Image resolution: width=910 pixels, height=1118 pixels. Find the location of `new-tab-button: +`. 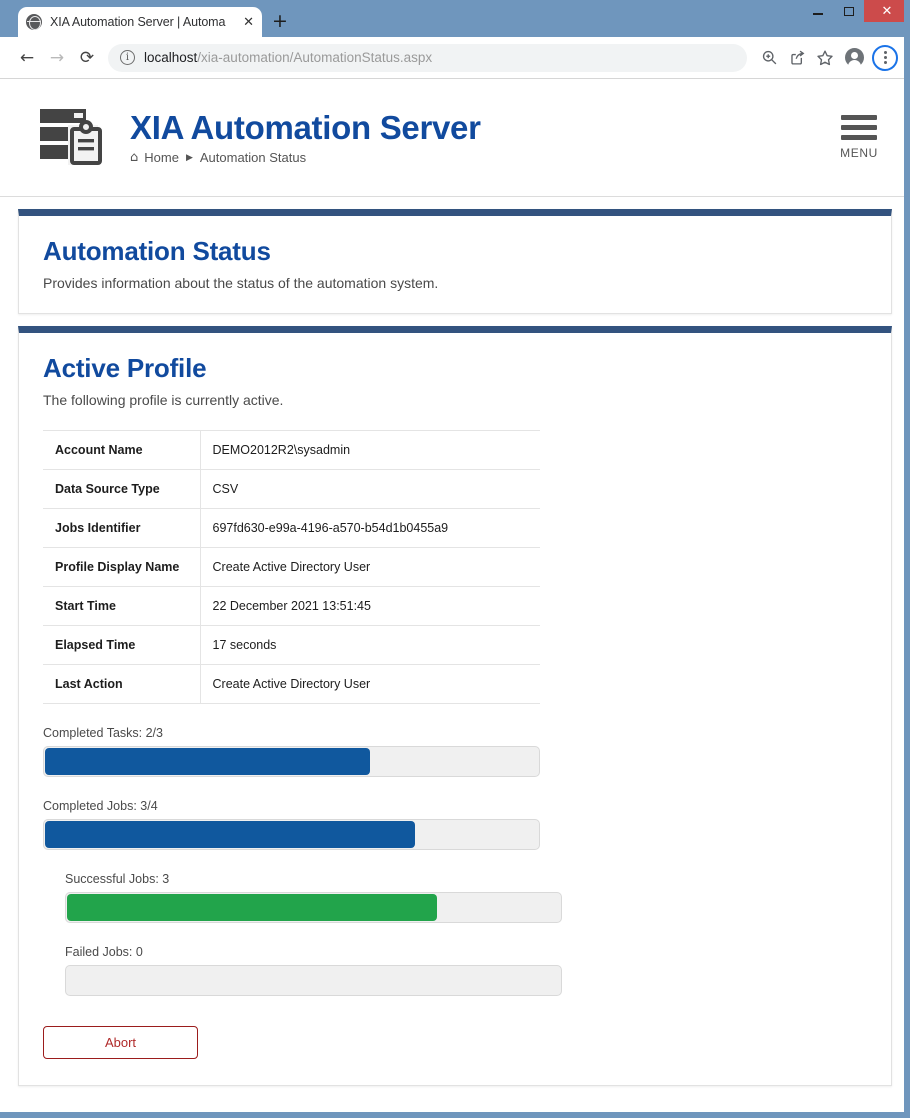

new-tab-button: + is located at coordinates (280, 21).